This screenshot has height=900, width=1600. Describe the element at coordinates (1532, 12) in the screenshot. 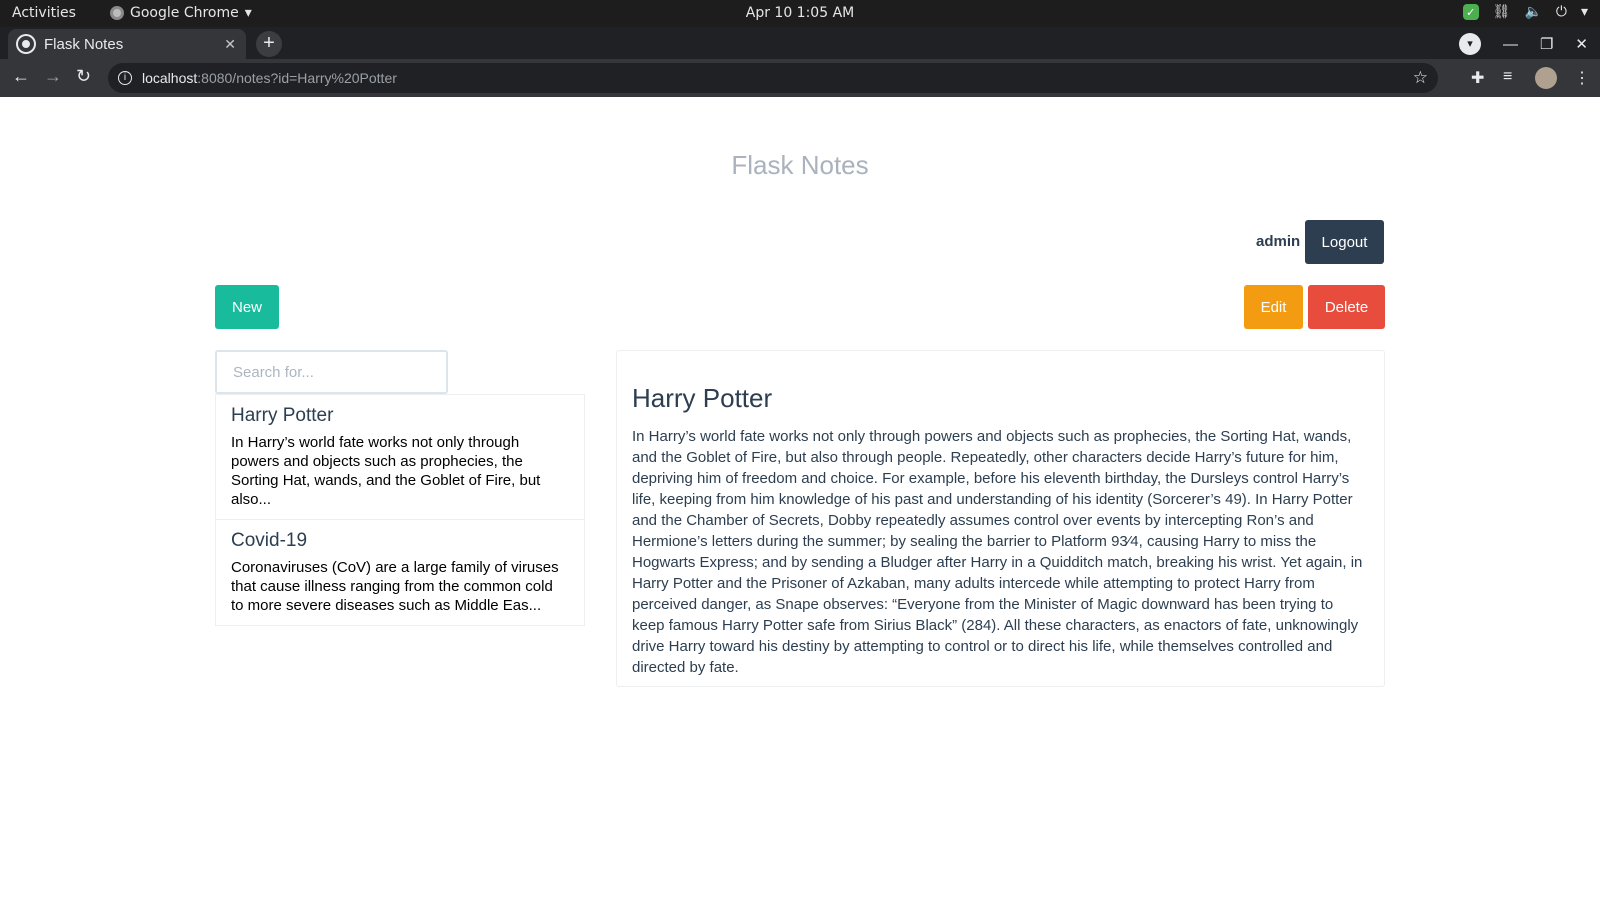

I see `volume-icon: 🔈` at that location.